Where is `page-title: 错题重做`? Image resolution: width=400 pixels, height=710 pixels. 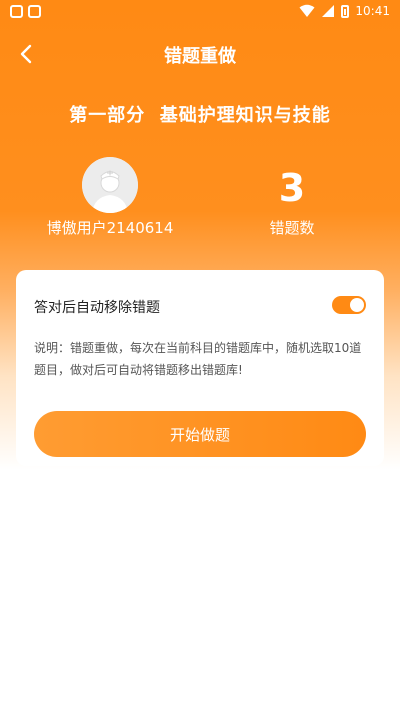
page-title: 错题重做 is located at coordinates (200, 56).